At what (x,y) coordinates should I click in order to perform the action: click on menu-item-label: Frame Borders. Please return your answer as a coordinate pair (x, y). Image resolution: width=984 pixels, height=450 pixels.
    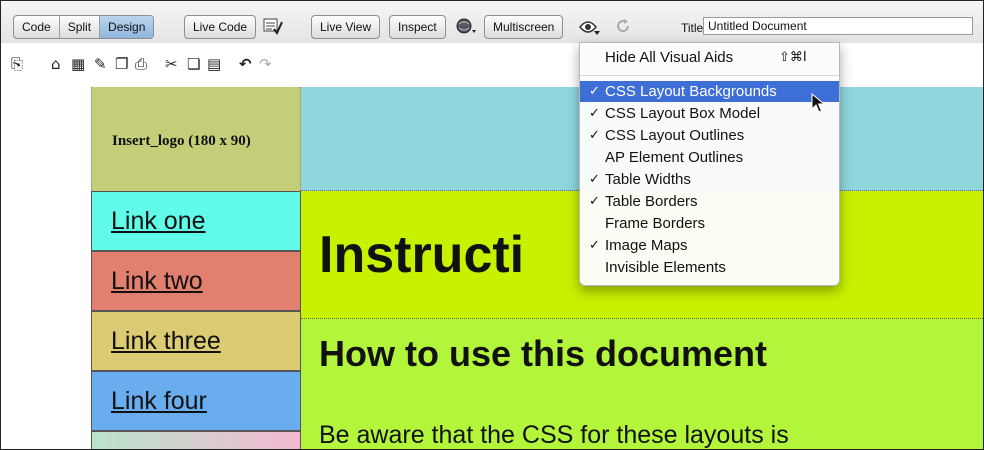
    Looking at the image, I should click on (655, 223).